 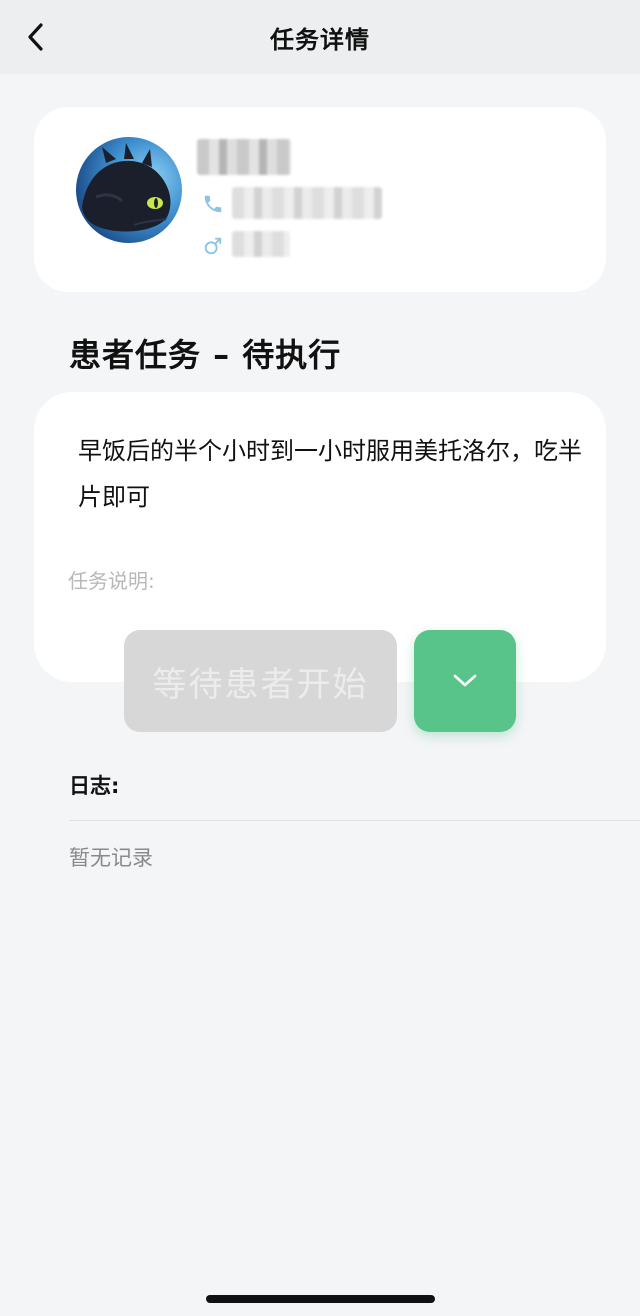 What do you see at coordinates (213, 246) in the screenshot?
I see `male-icon` at bounding box center [213, 246].